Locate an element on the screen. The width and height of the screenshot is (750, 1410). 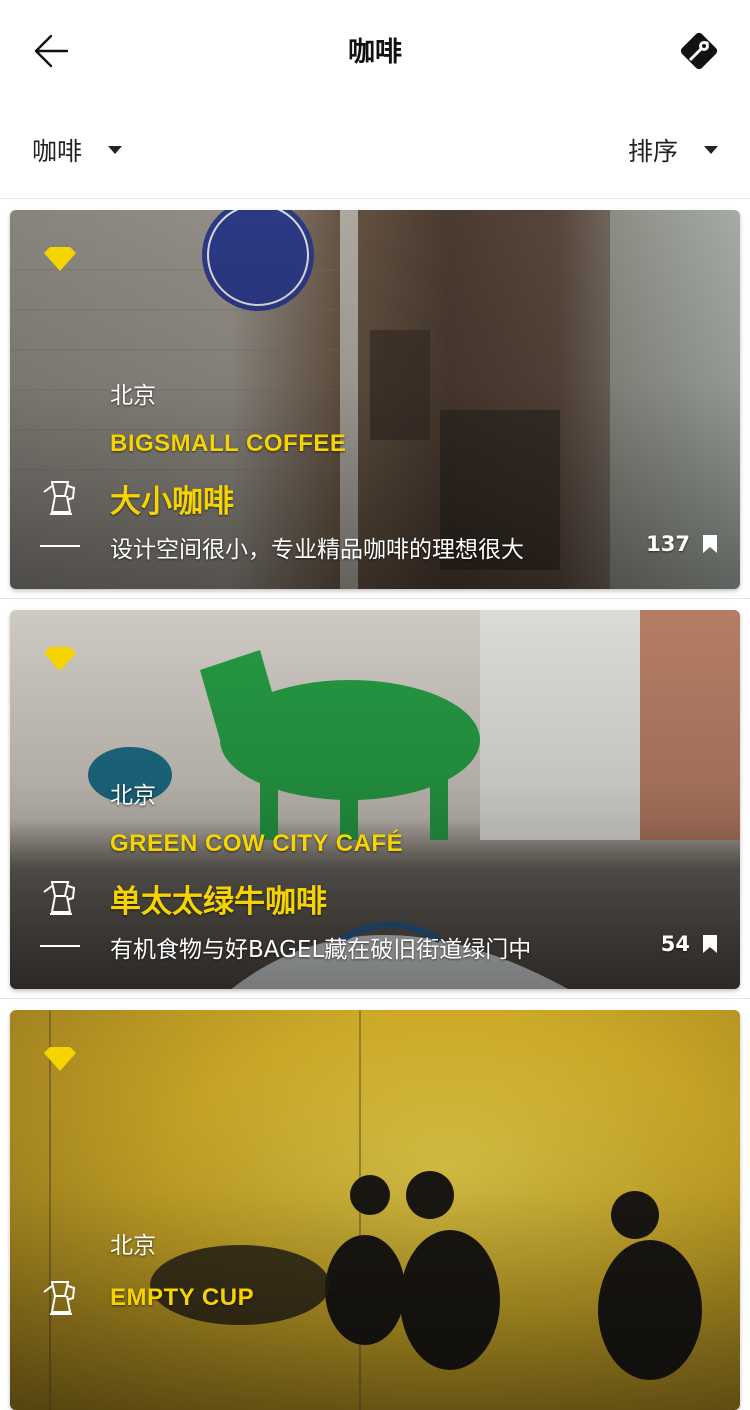
top-bar: 咖啡 is located at coordinates (375, 50).